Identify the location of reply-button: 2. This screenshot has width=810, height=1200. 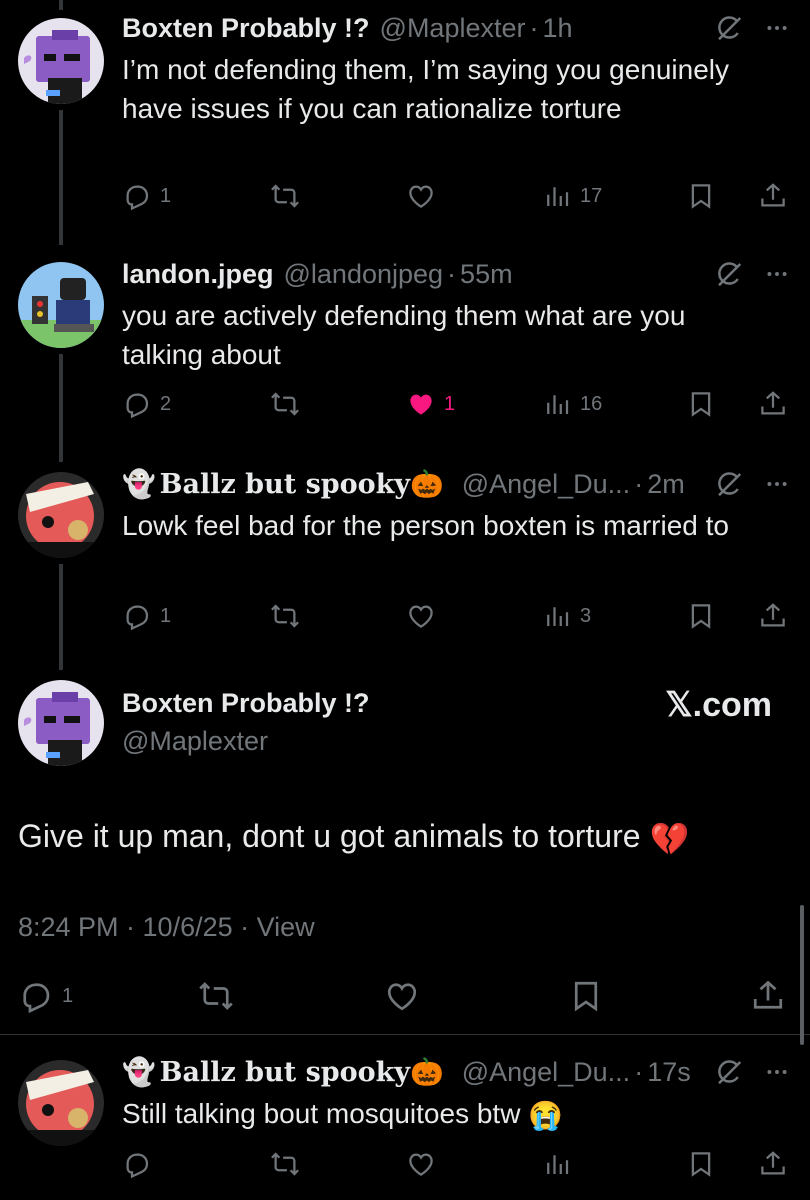
(146, 404).